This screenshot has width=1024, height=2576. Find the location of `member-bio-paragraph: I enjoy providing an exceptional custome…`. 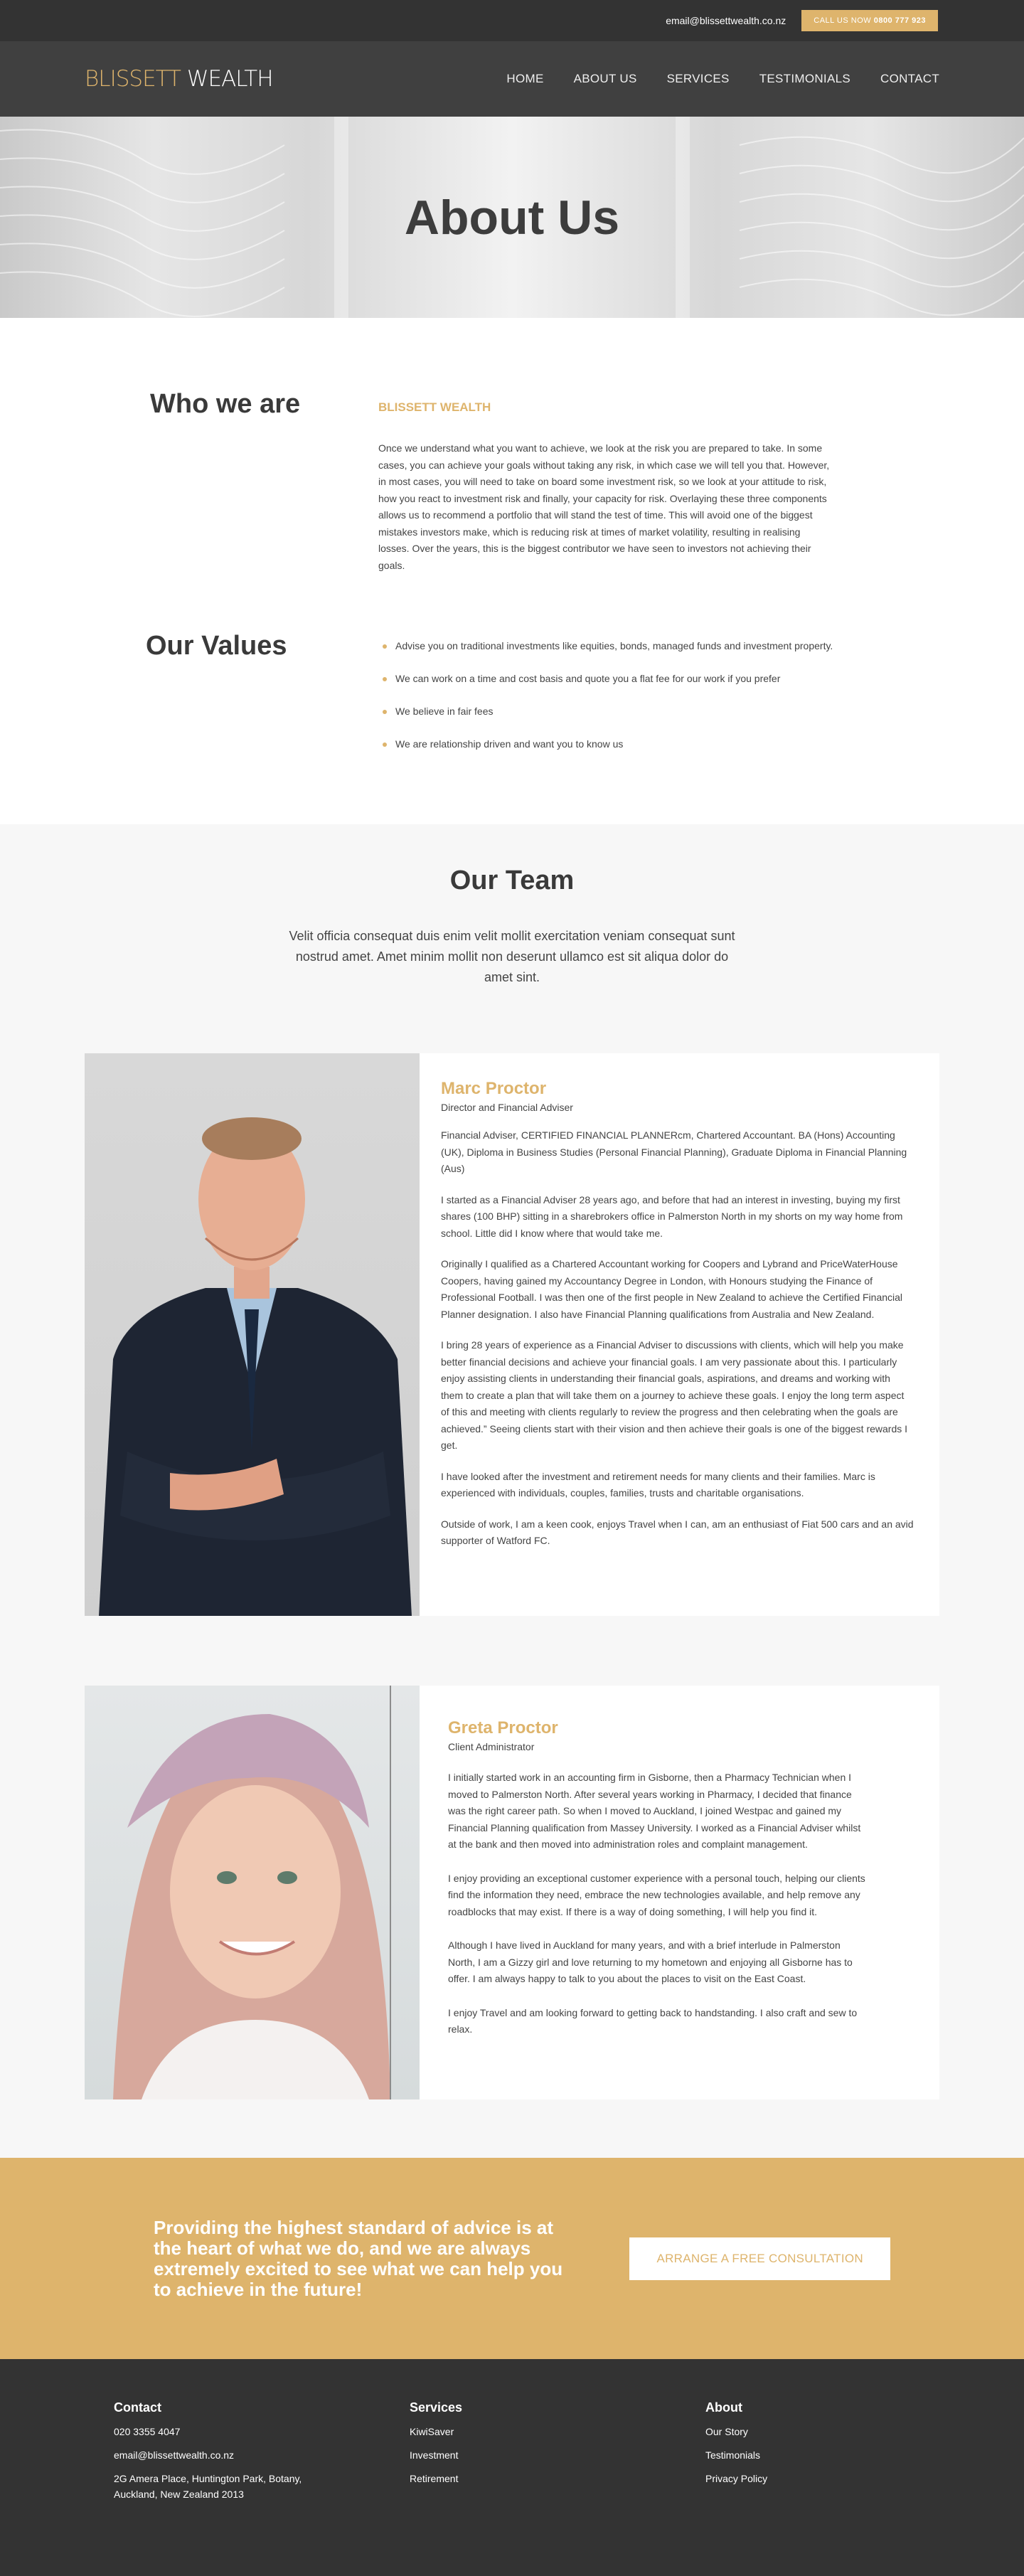

member-bio-paragraph: I enjoy providing an exceptional custome… is located at coordinates (656, 1894).